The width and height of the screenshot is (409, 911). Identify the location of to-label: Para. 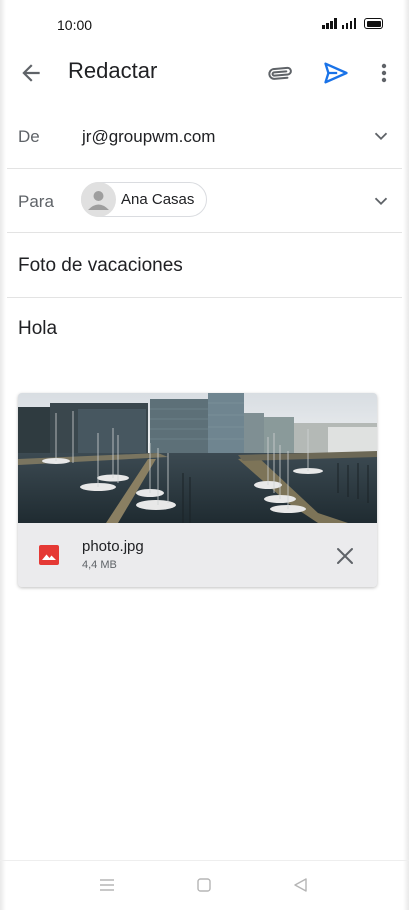
(36, 201).